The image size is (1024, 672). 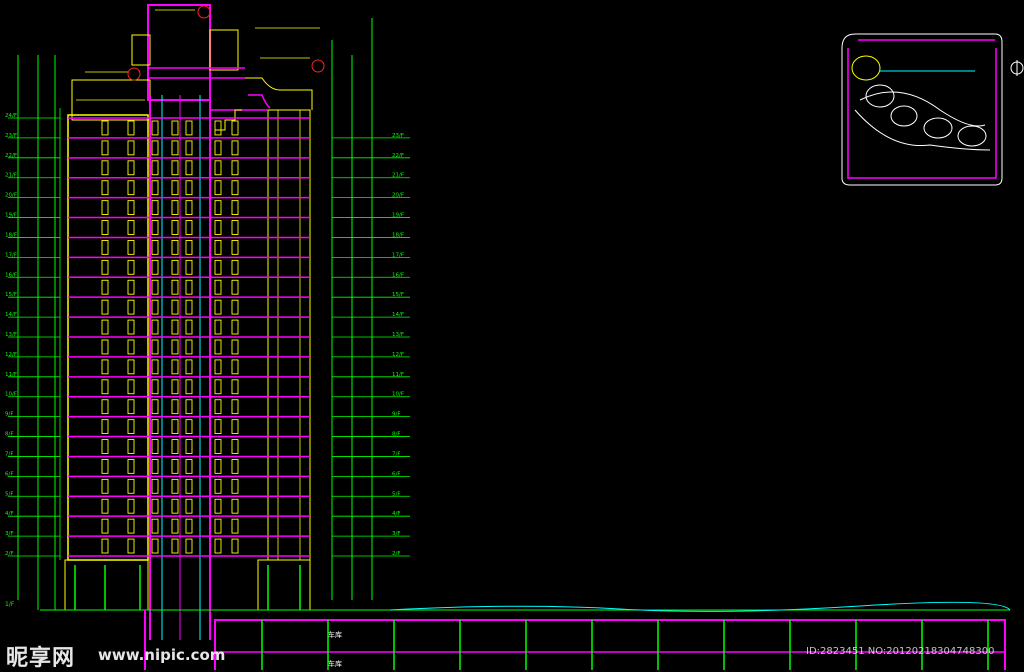 I want to click on left-floor-label: 6/F, so click(x=9, y=474).